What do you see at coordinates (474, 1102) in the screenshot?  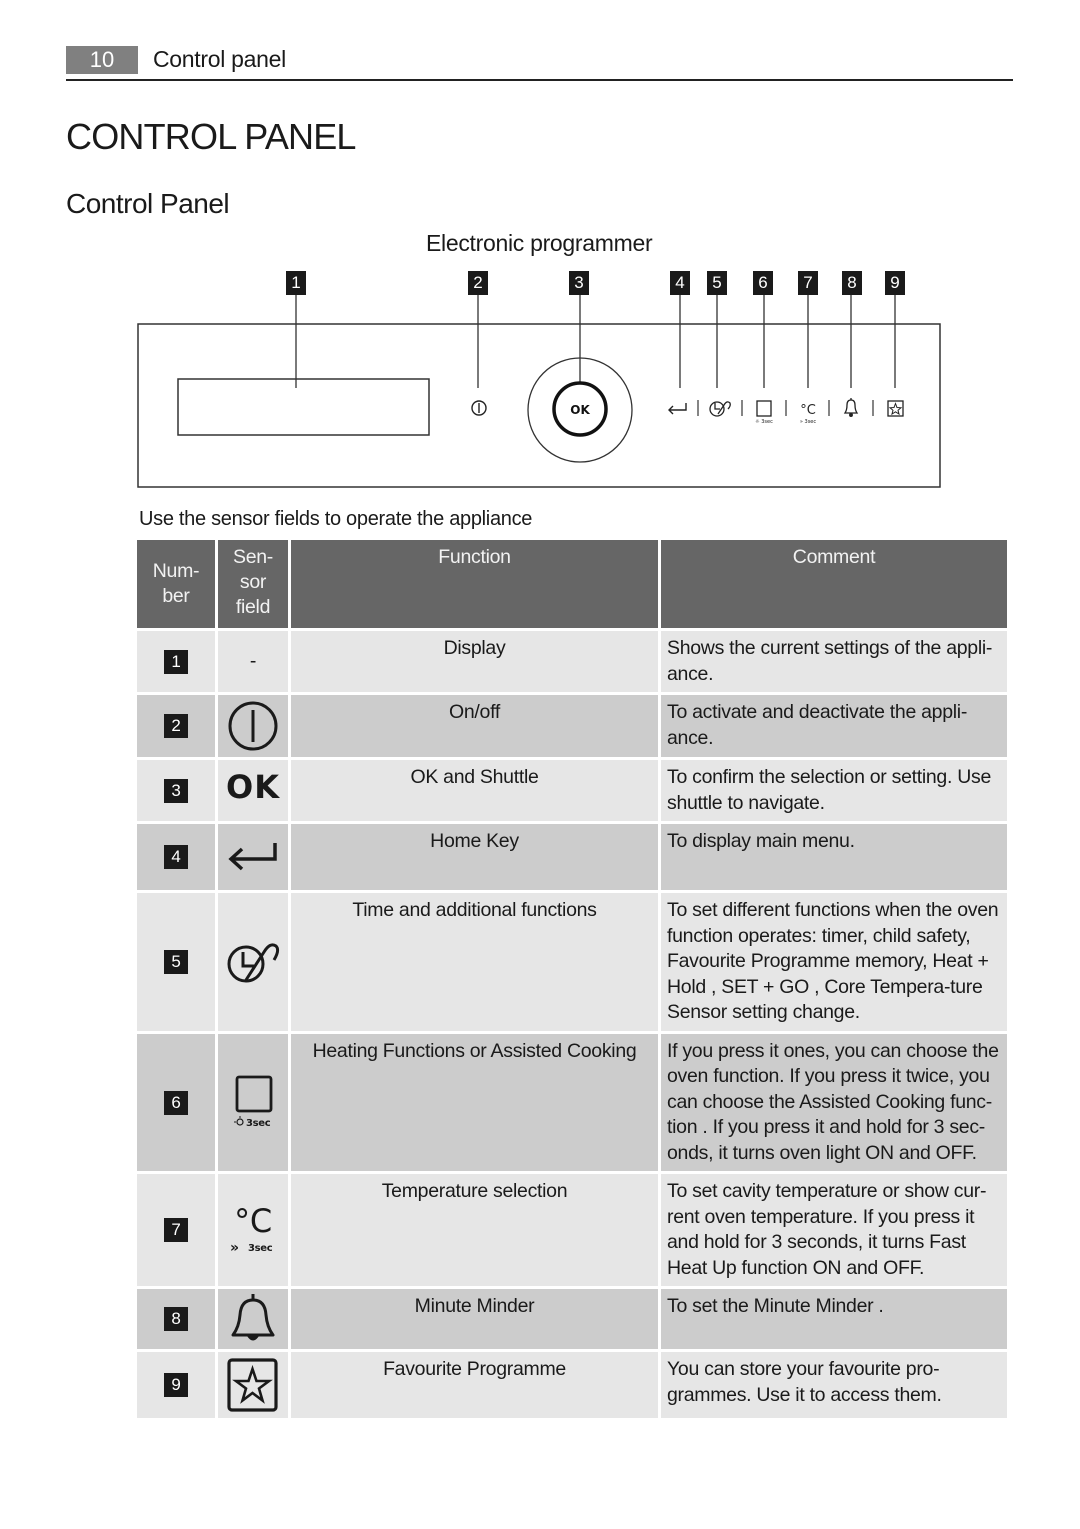 I see `function-name: Heating Functions or Assisted Cooking` at bounding box center [474, 1102].